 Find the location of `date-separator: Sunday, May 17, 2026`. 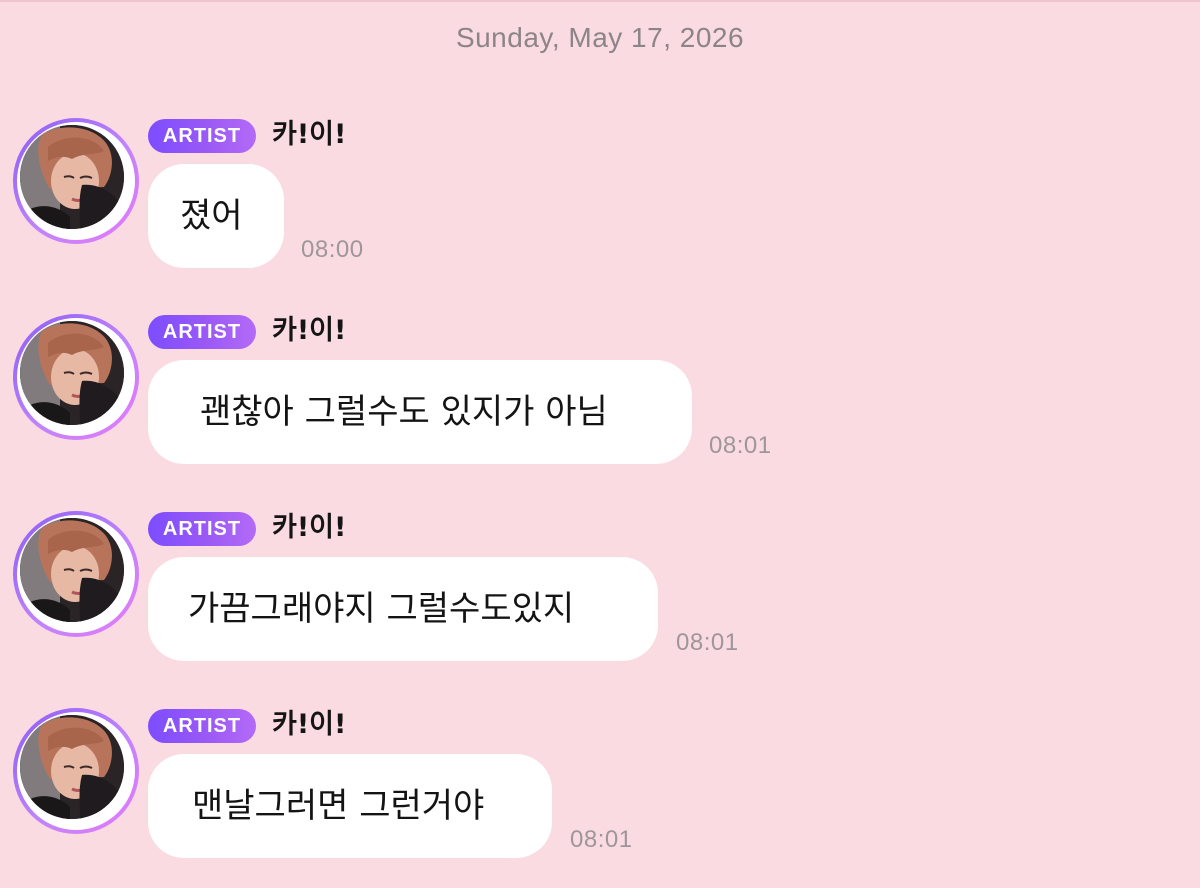

date-separator: Sunday, May 17, 2026 is located at coordinates (600, 37).